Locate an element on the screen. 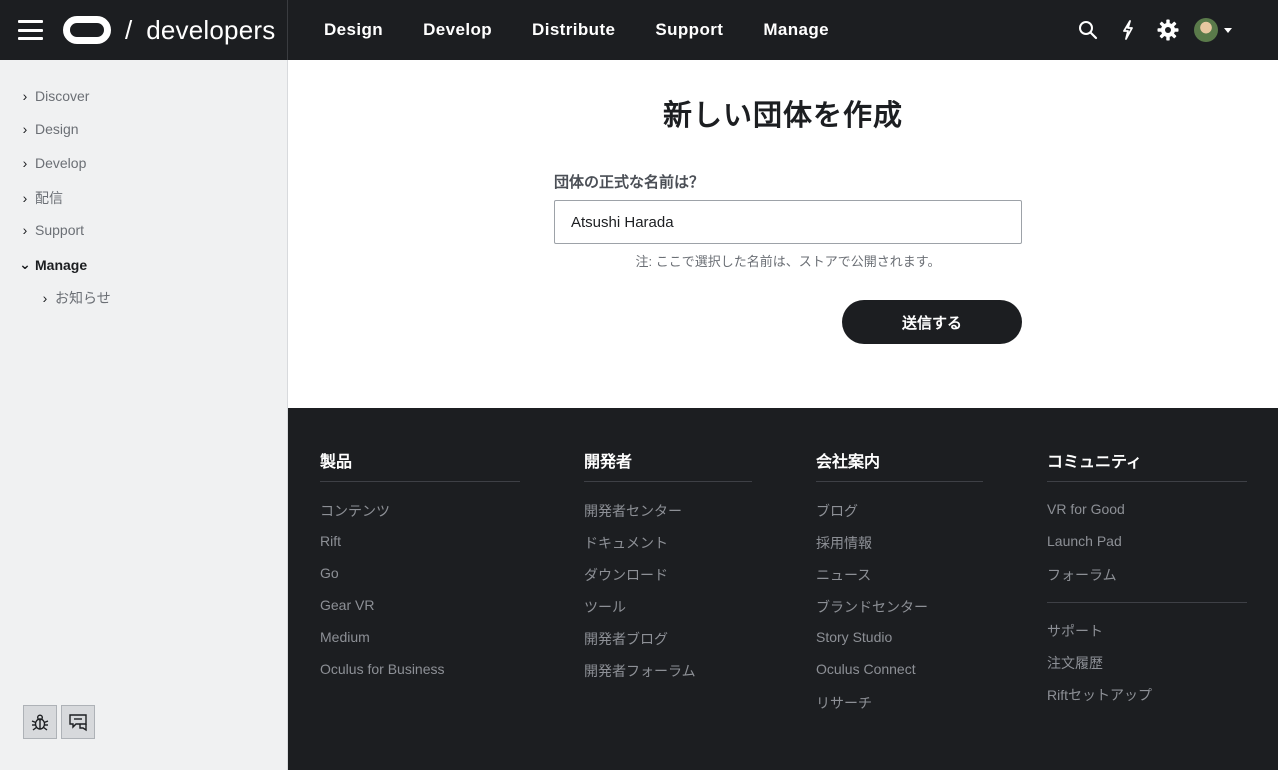 The width and height of the screenshot is (1278, 770). chevron-down-icon is located at coordinates (1228, 30).